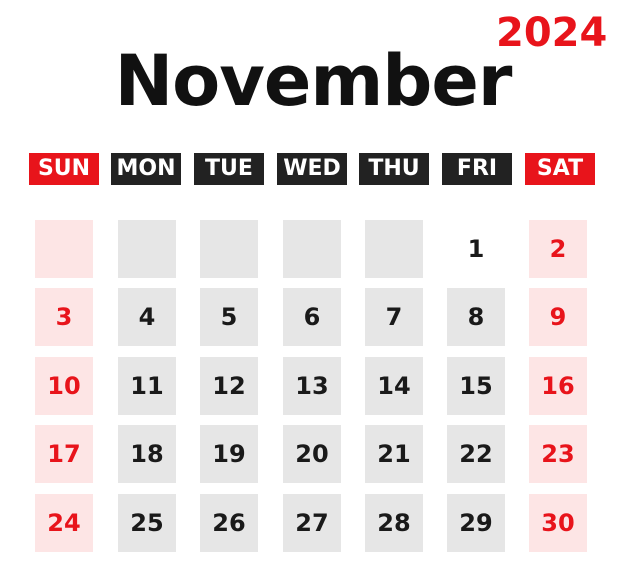  What do you see at coordinates (476, 523) in the screenshot?
I see `day-cell: 29` at bounding box center [476, 523].